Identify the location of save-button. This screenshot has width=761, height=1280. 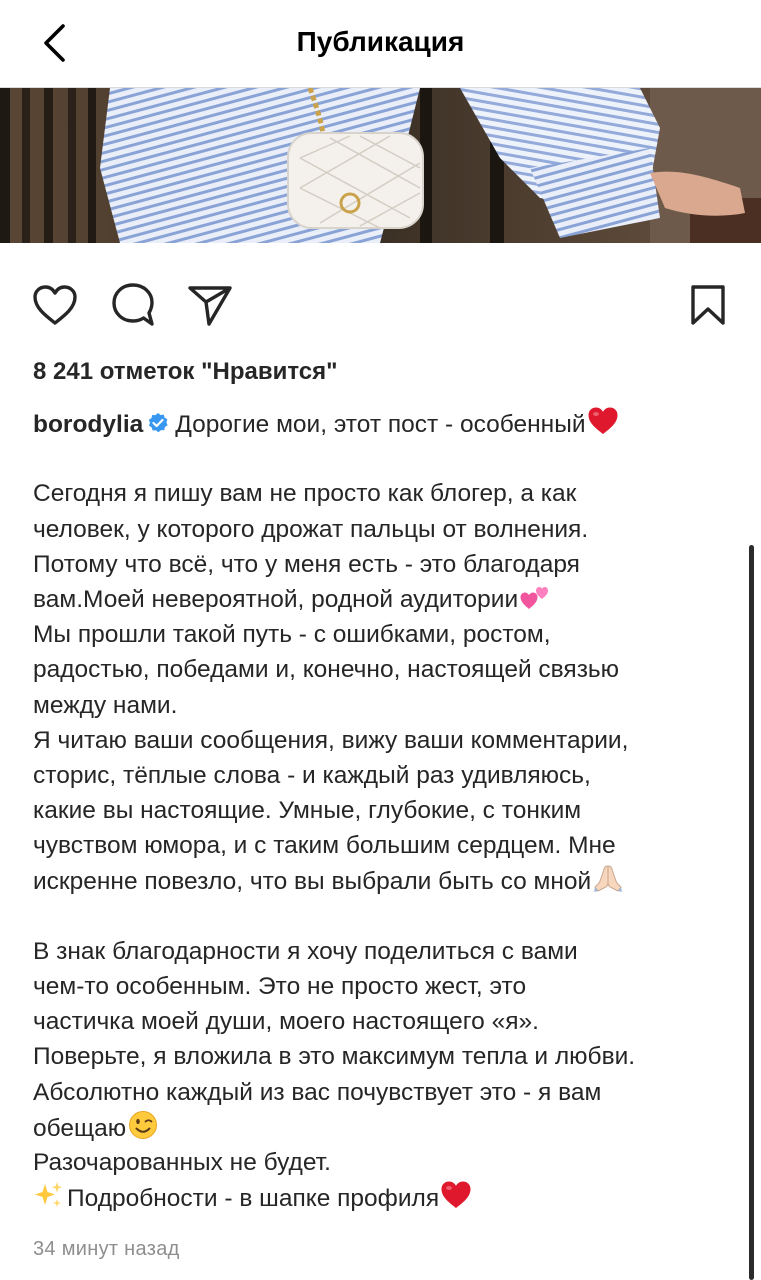
(708, 305).